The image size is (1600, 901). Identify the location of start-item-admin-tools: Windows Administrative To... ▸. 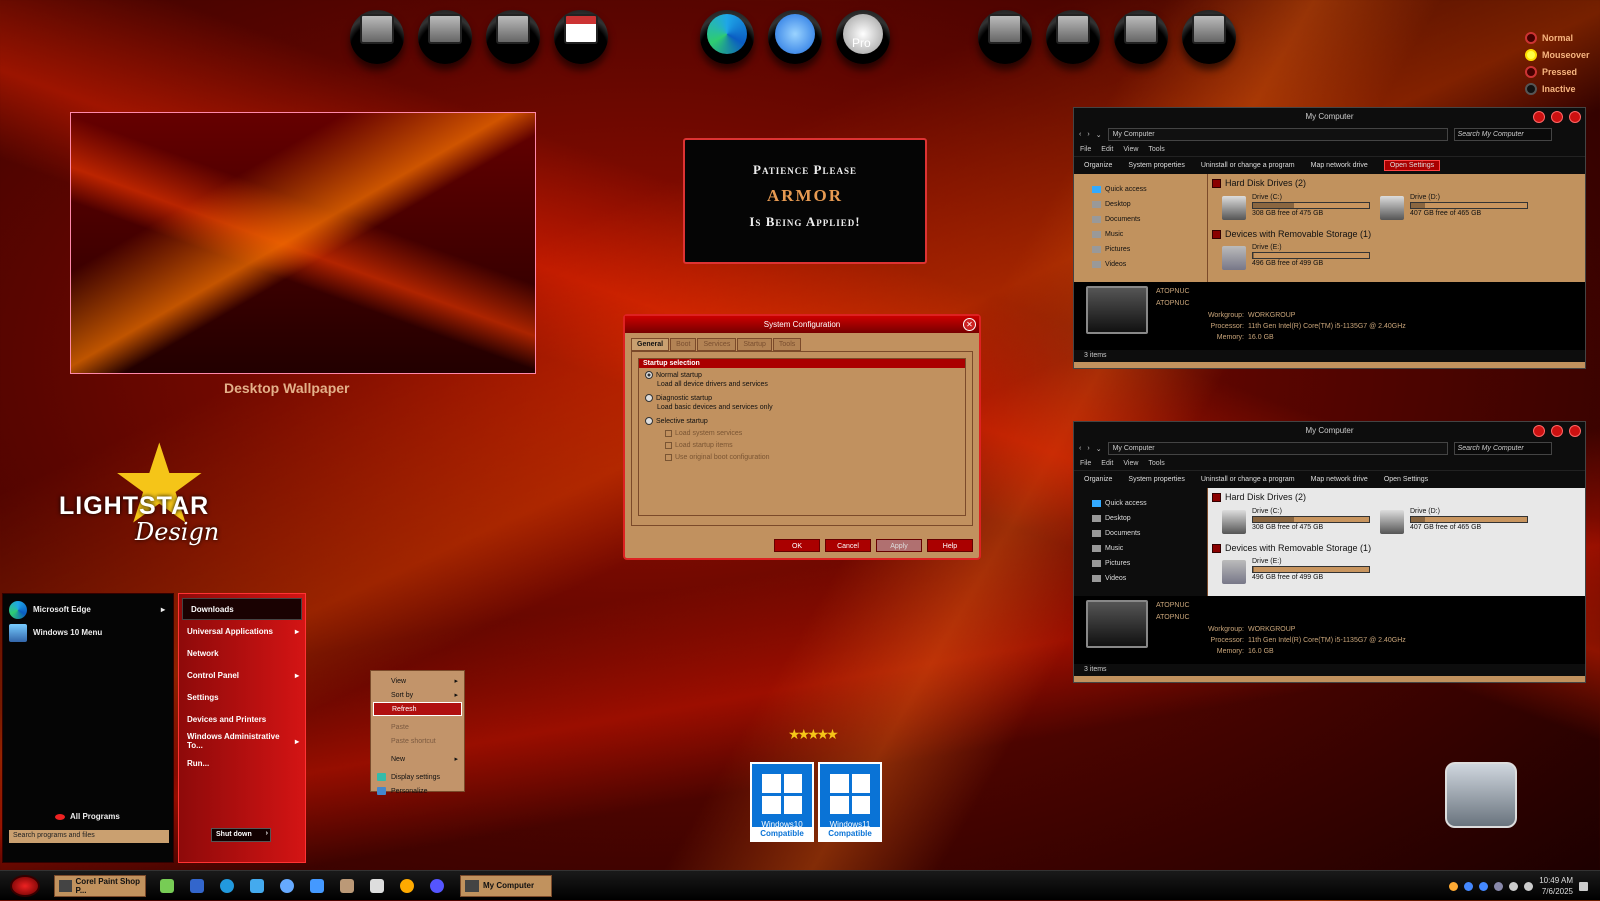
(242, 741).